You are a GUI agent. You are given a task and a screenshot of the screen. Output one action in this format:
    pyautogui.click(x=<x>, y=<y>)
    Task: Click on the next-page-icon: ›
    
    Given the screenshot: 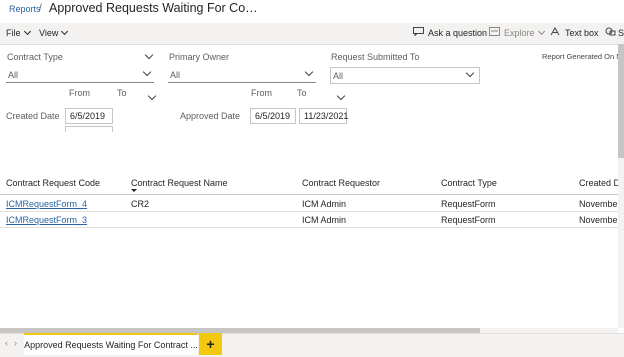 What is the action you would take?
    pyautogui.click(x=15, y=343)
    